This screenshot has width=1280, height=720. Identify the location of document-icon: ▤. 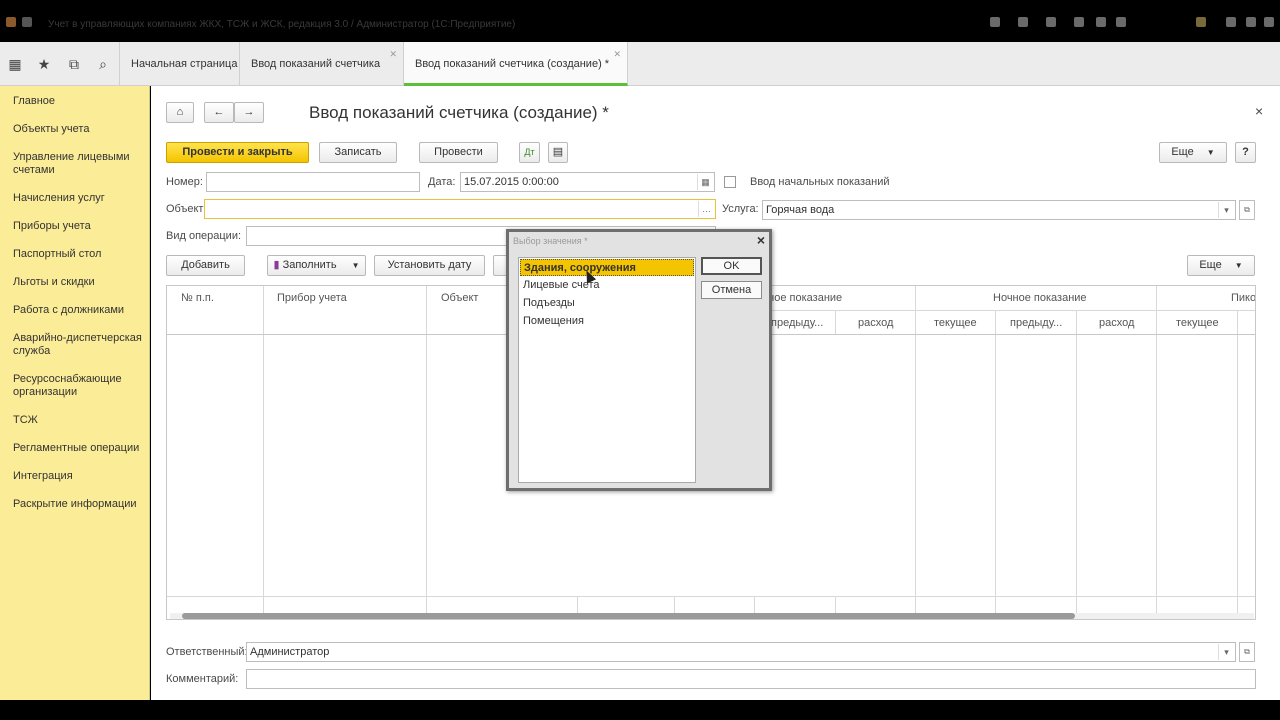
(558, 152).